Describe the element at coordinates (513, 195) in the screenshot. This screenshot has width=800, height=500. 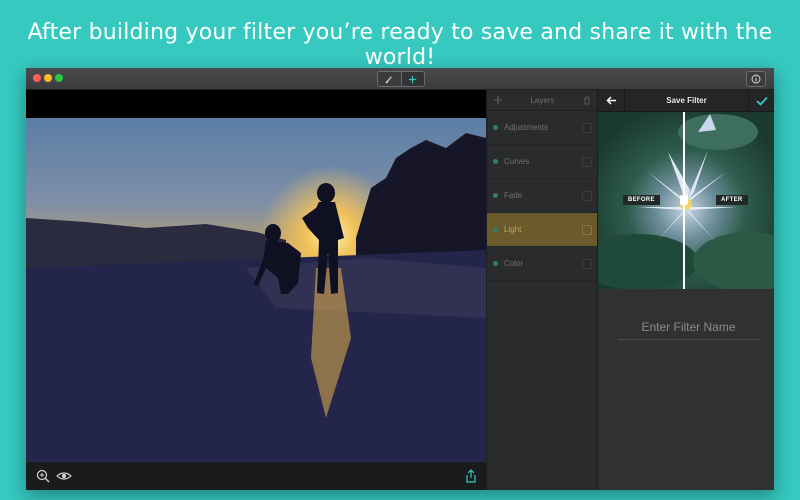
I see `layer-label: Fade` at that location.